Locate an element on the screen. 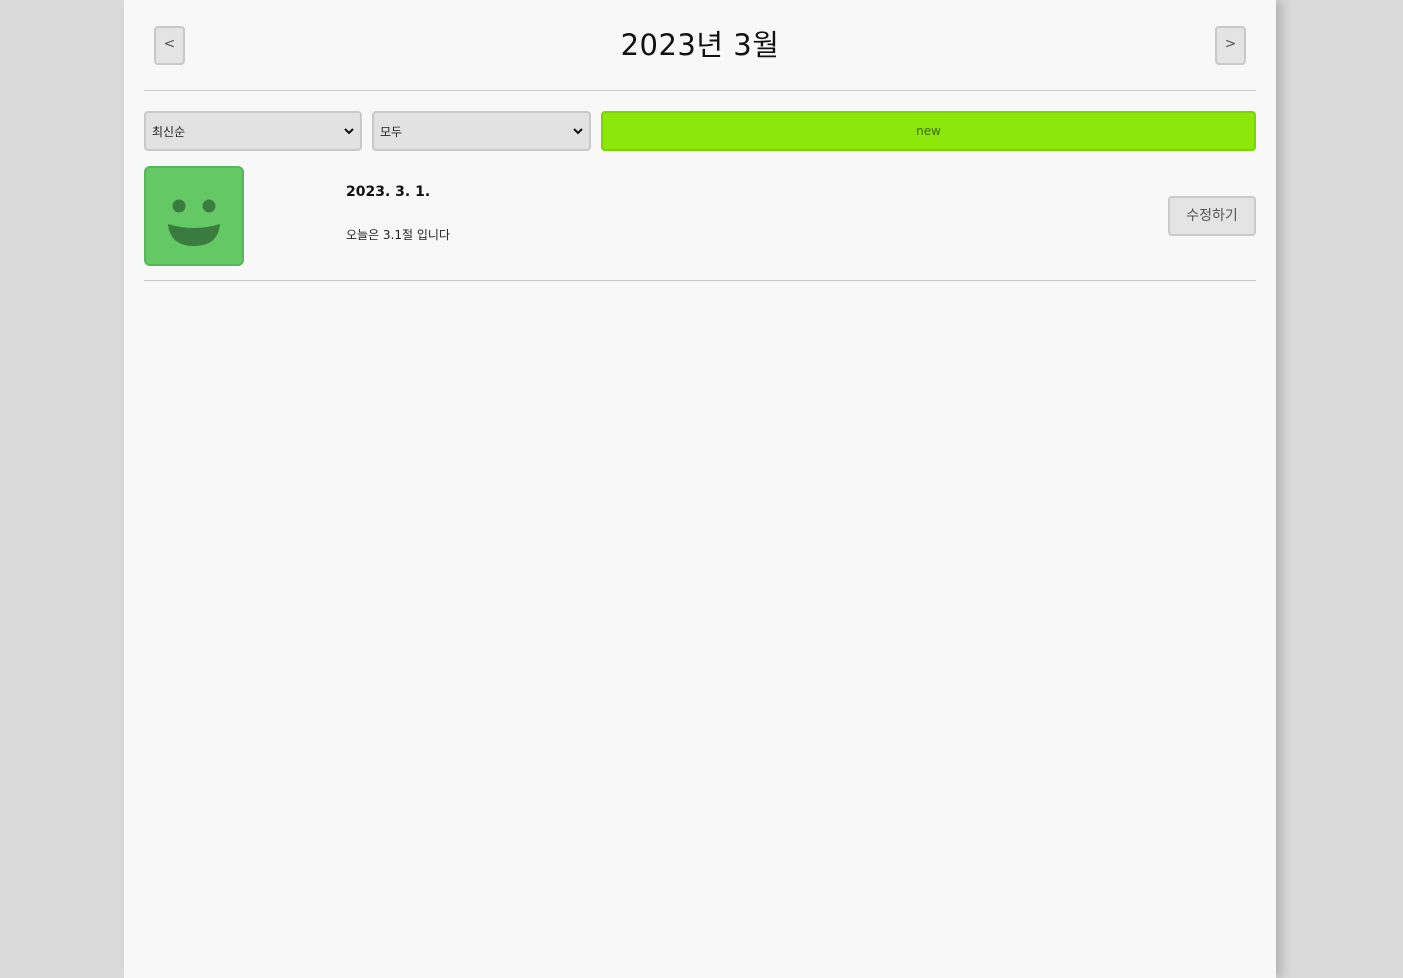  sort-select-value: 최신순 is located at coordinates (169, 131).